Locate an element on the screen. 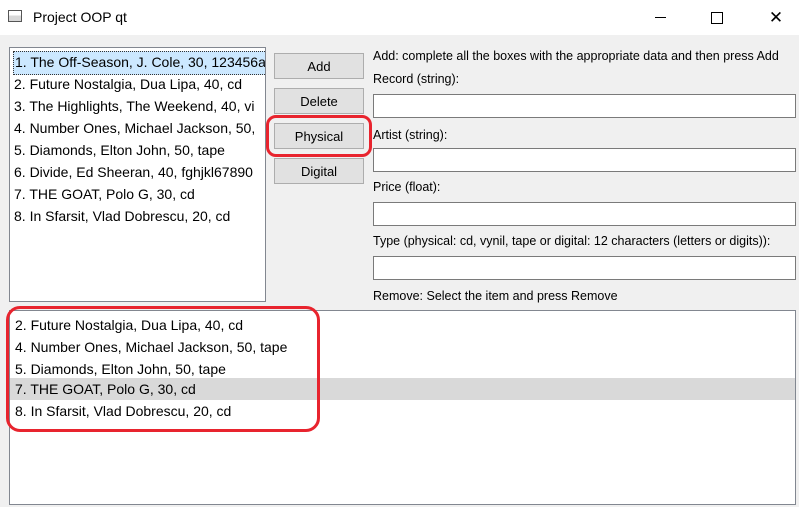  maximize-icon is located at coordinates (717, 17).